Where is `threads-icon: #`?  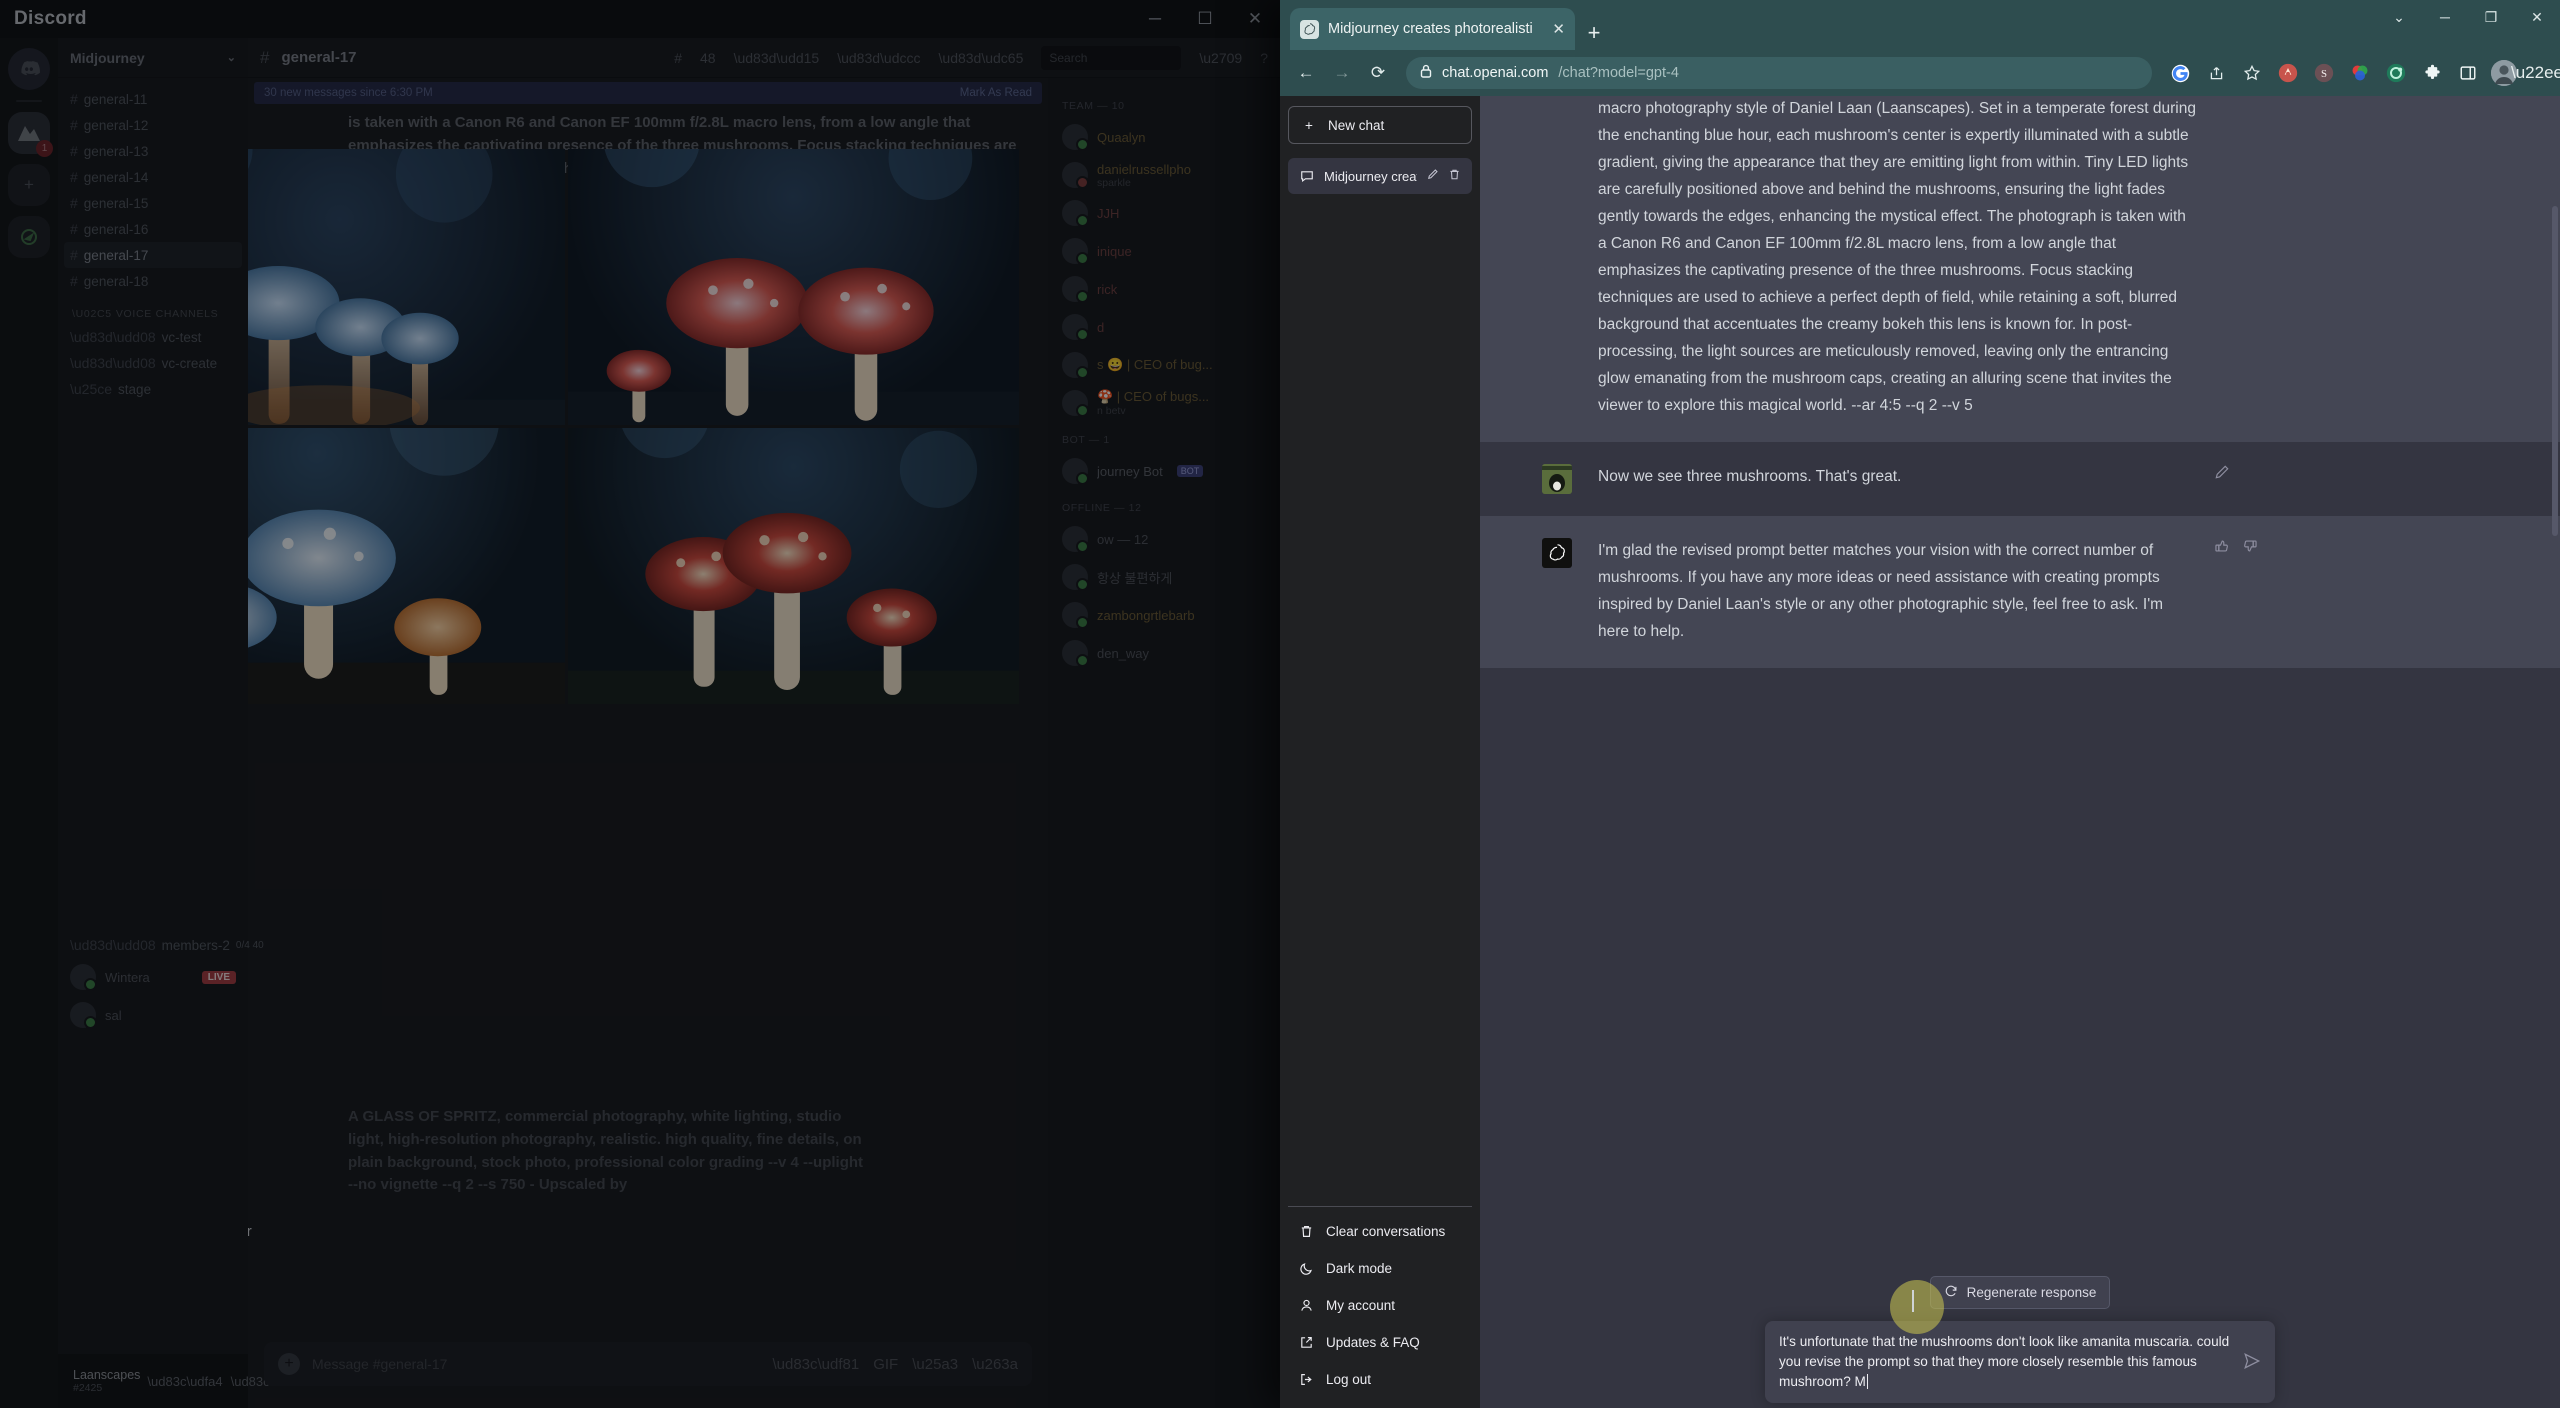
threads-icon: # is located at coordinates (678, 58).